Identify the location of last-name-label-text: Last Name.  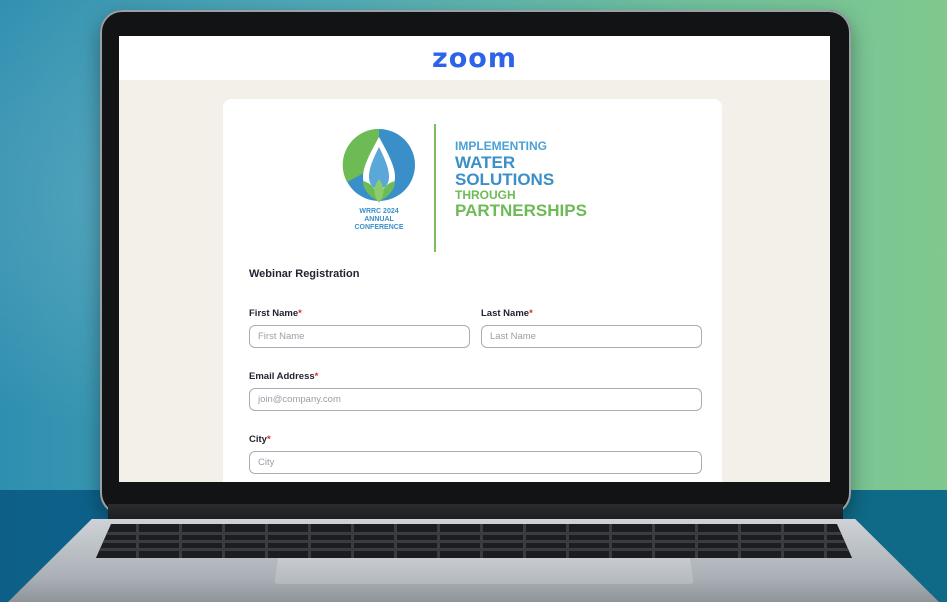
(505, 313).